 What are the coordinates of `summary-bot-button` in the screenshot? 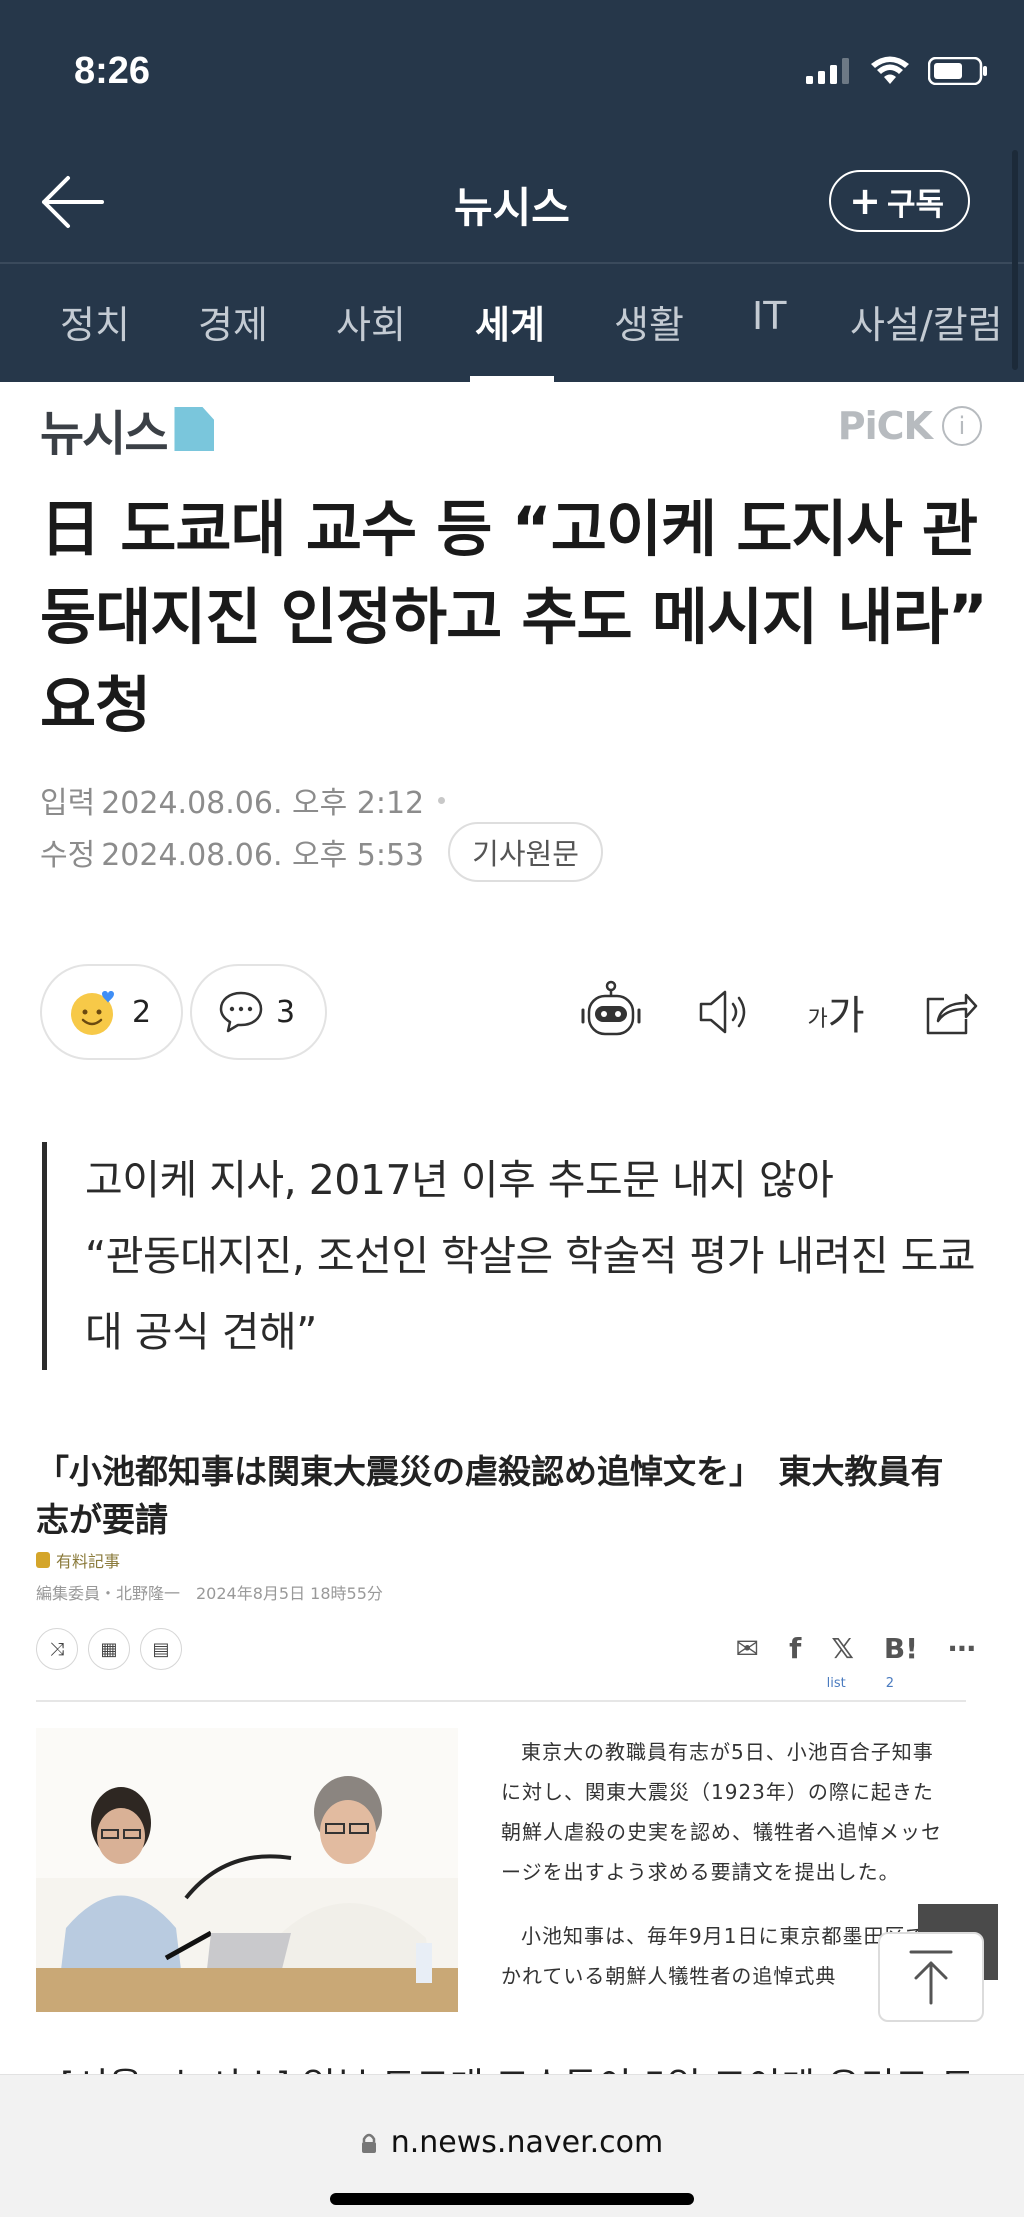 It's located at (611, 1012).